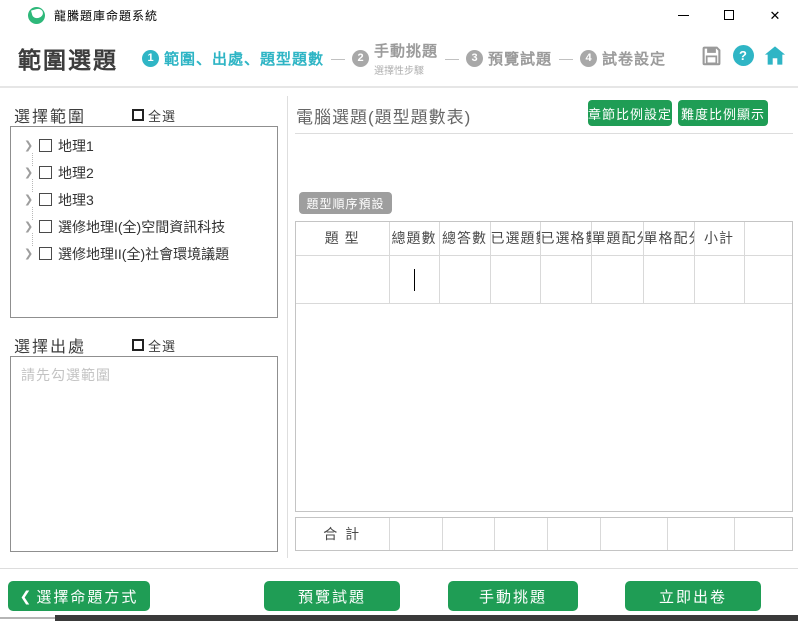  What do you see at coordinates (66, 375) in the screenshot?
I see `source-placeholder: 請先勾選範圍` at bounding box center [66, 375].